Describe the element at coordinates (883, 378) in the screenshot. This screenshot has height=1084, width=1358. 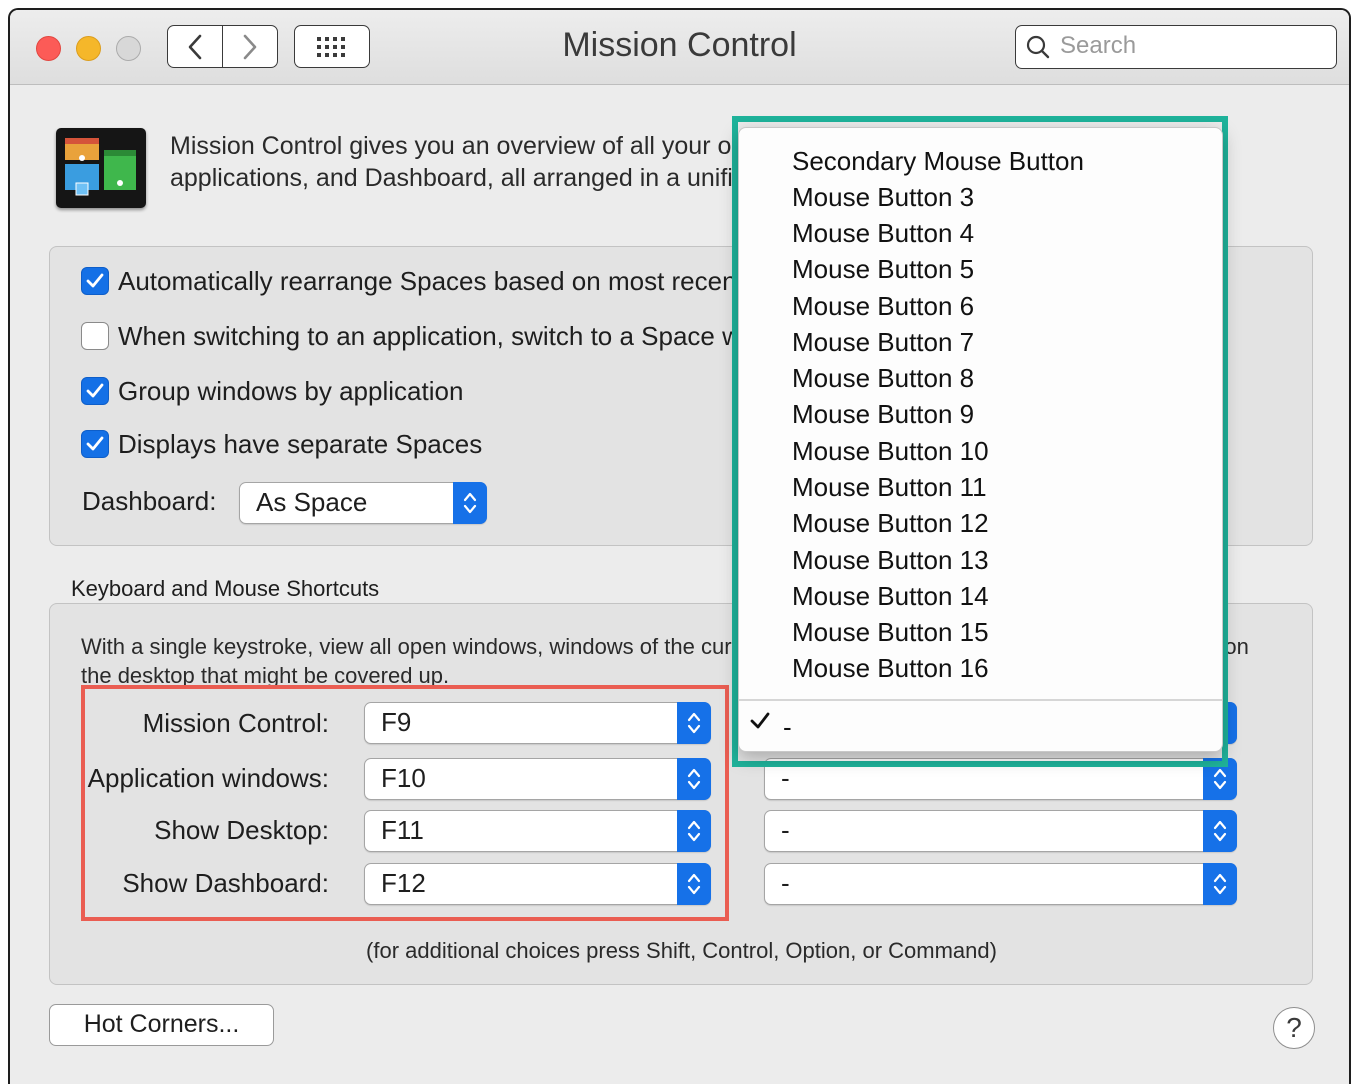
I see `menu-item-mouse-button-8: Mouse Button 8` at that location.